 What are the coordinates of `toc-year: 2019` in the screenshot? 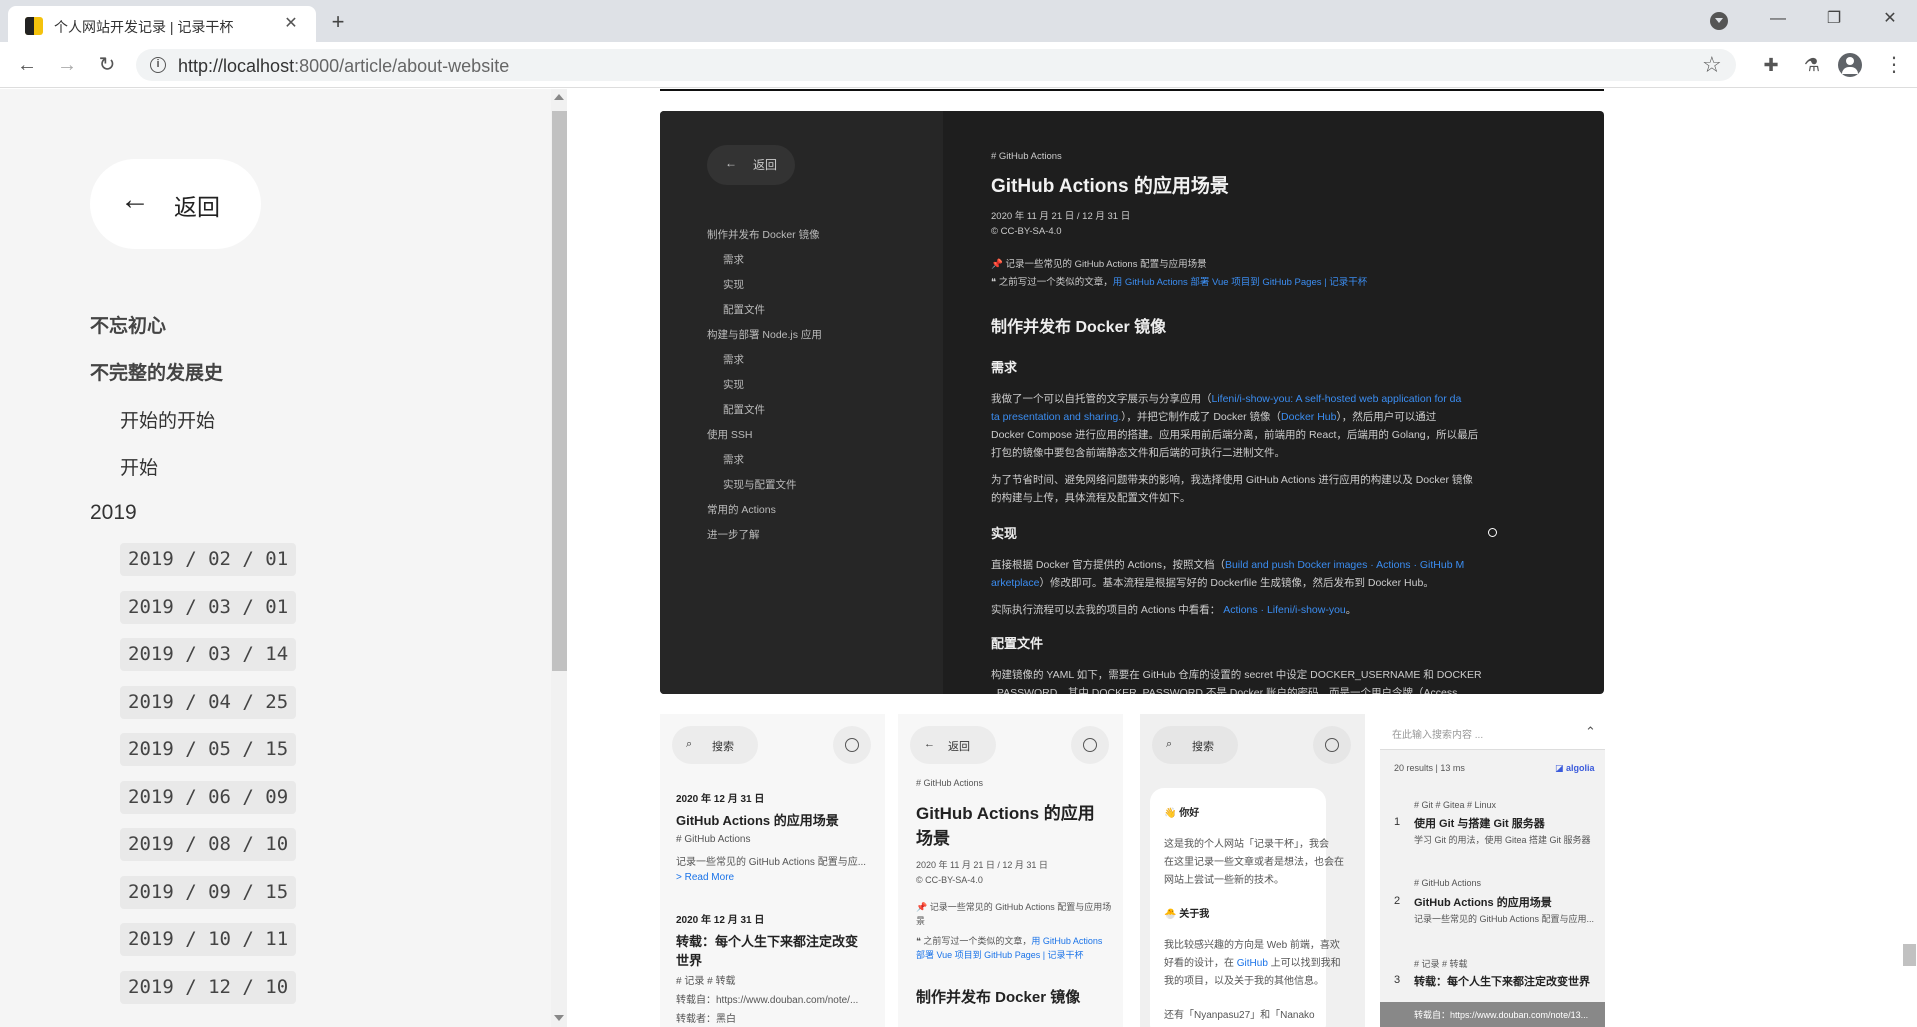 It's located at (113, 513).